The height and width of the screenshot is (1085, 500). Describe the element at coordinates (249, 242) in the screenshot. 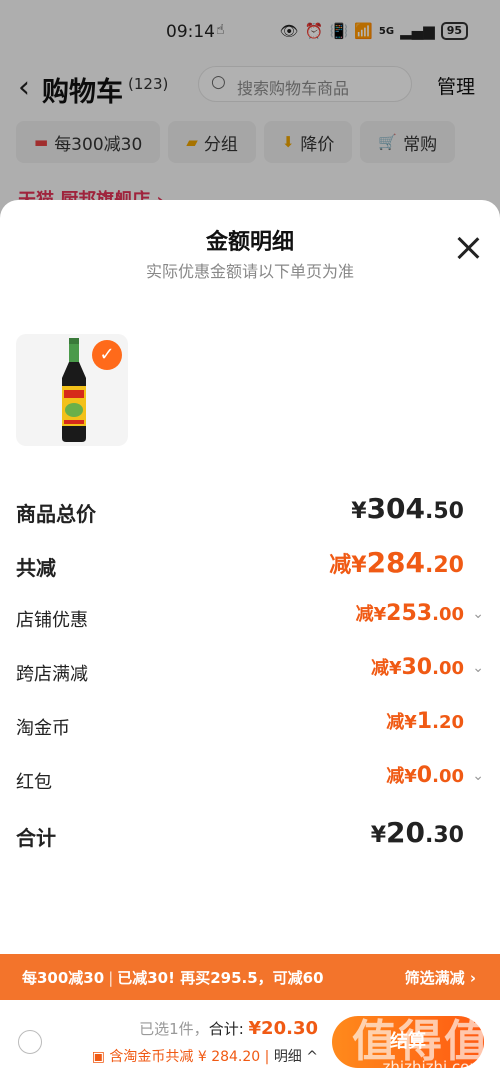

I see `sheet-title: 金额明细` at that location.